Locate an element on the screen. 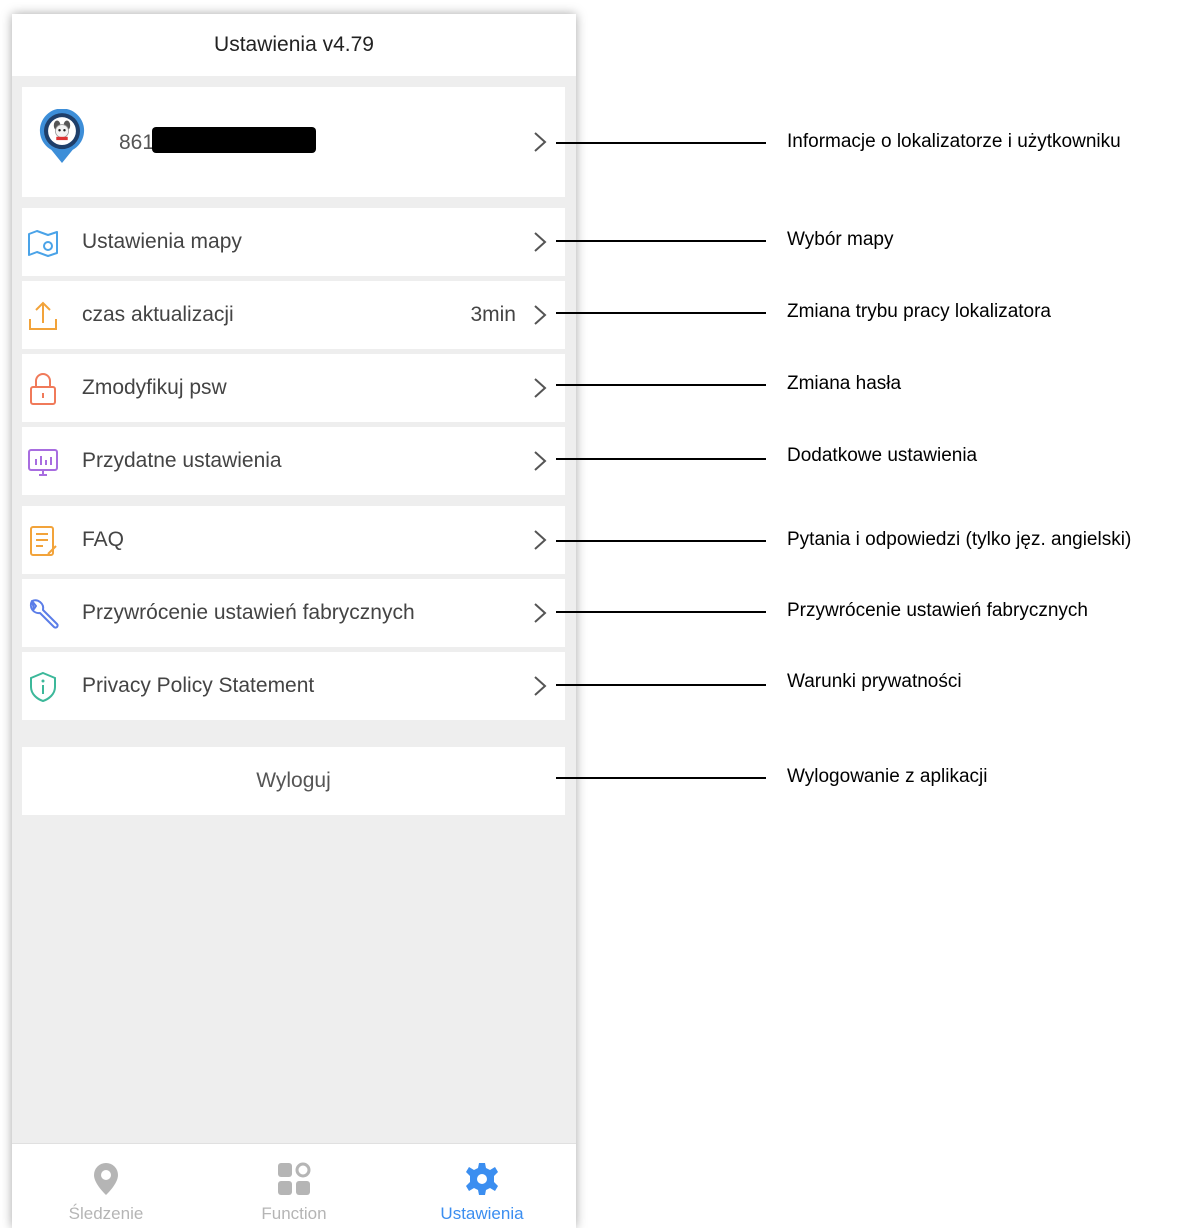 Image resolution: width=1178 pixels, height=1228 pixels. annotation-logout: Wylogowanie z aplikacji is located at coordinates (887, 776).